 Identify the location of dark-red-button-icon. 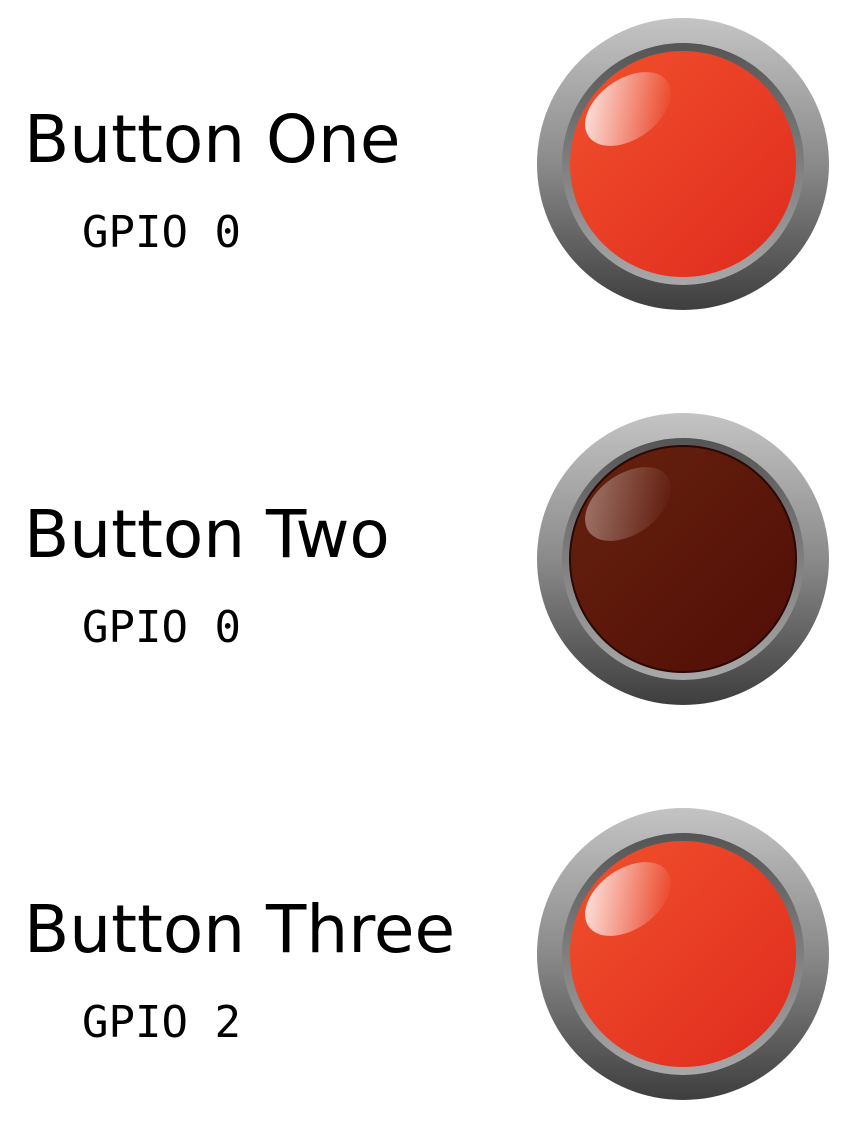
(683, 559).